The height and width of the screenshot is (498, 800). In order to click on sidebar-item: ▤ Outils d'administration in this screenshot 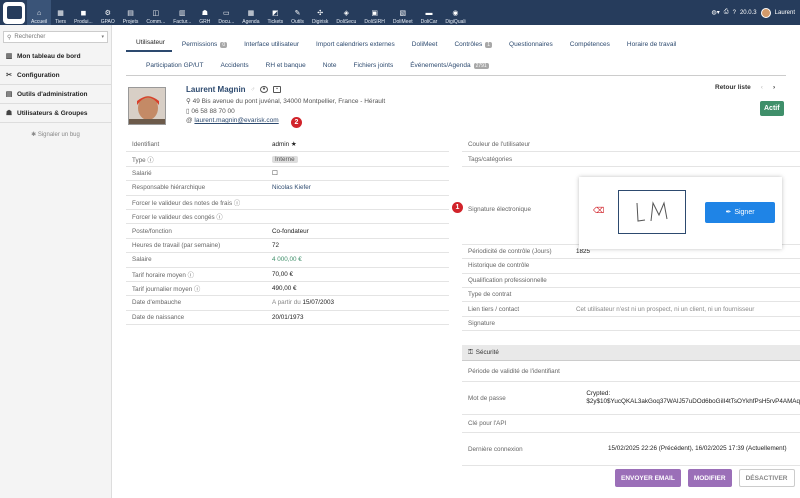, I will do `click(55, 94)`.